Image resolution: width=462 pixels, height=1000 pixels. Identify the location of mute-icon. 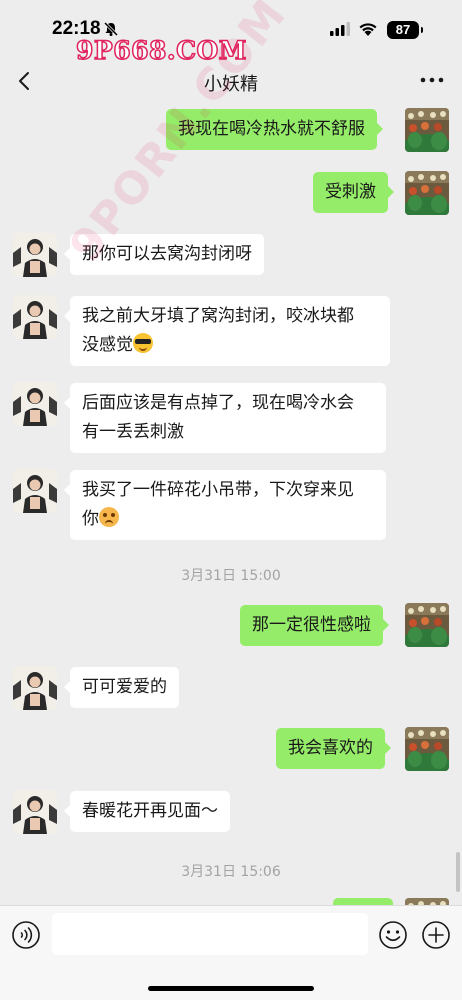
(111, 29).